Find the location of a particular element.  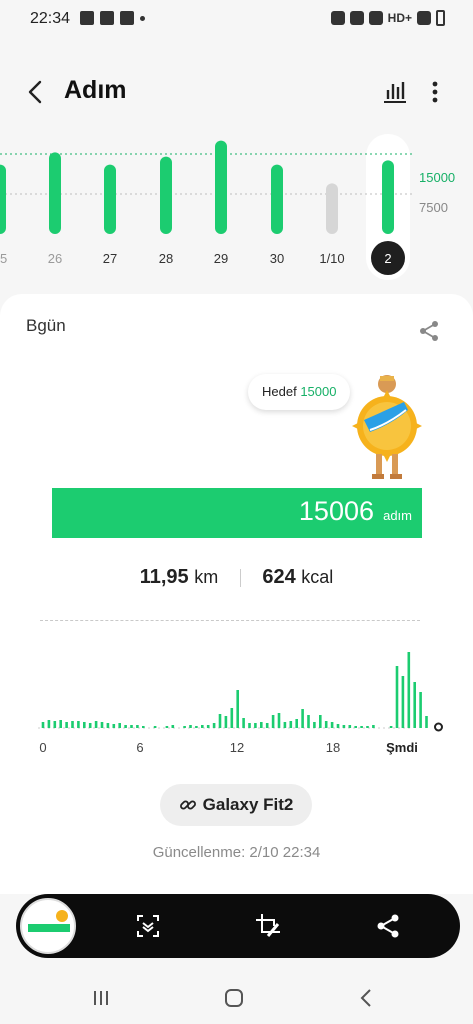

crop-edit-icon is located at coordinates (268, 926).